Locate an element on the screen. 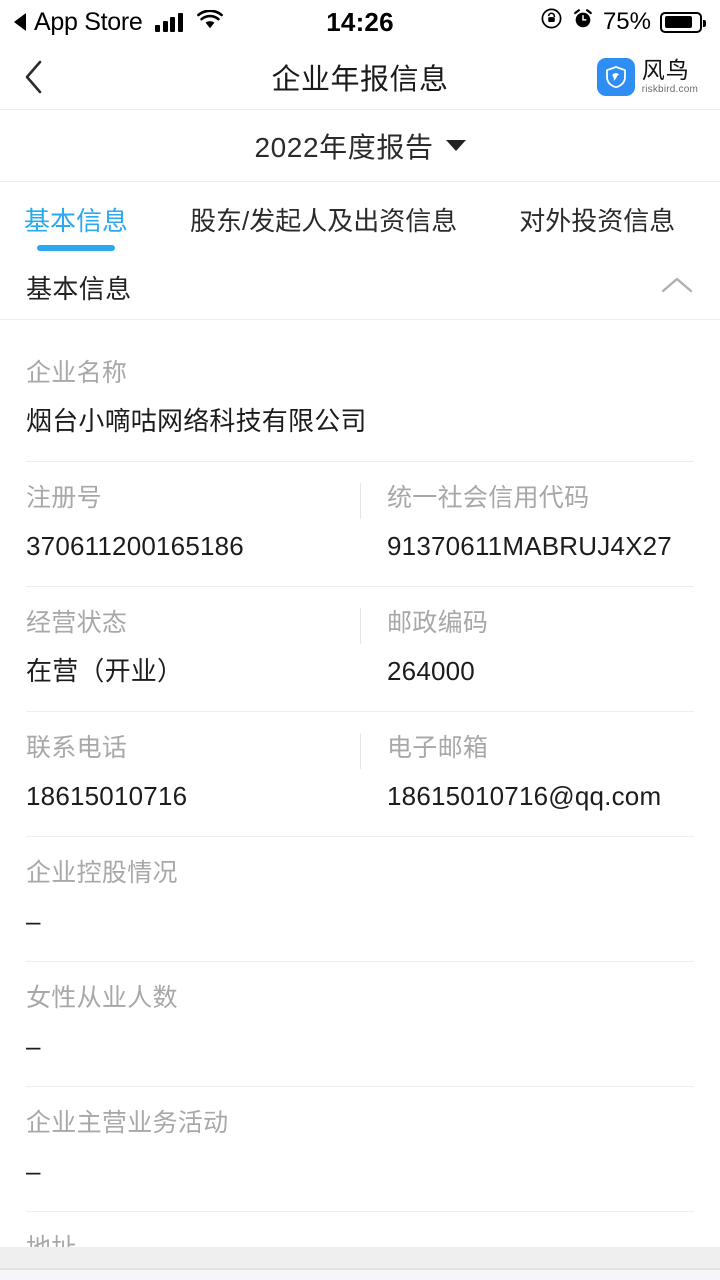 Image resolution: width=720 pixels, height=1280 pixels. tab-bar: 基本信息 股东/发起人及出资信息 对外投资信息 is located at coordinates (360, 219).